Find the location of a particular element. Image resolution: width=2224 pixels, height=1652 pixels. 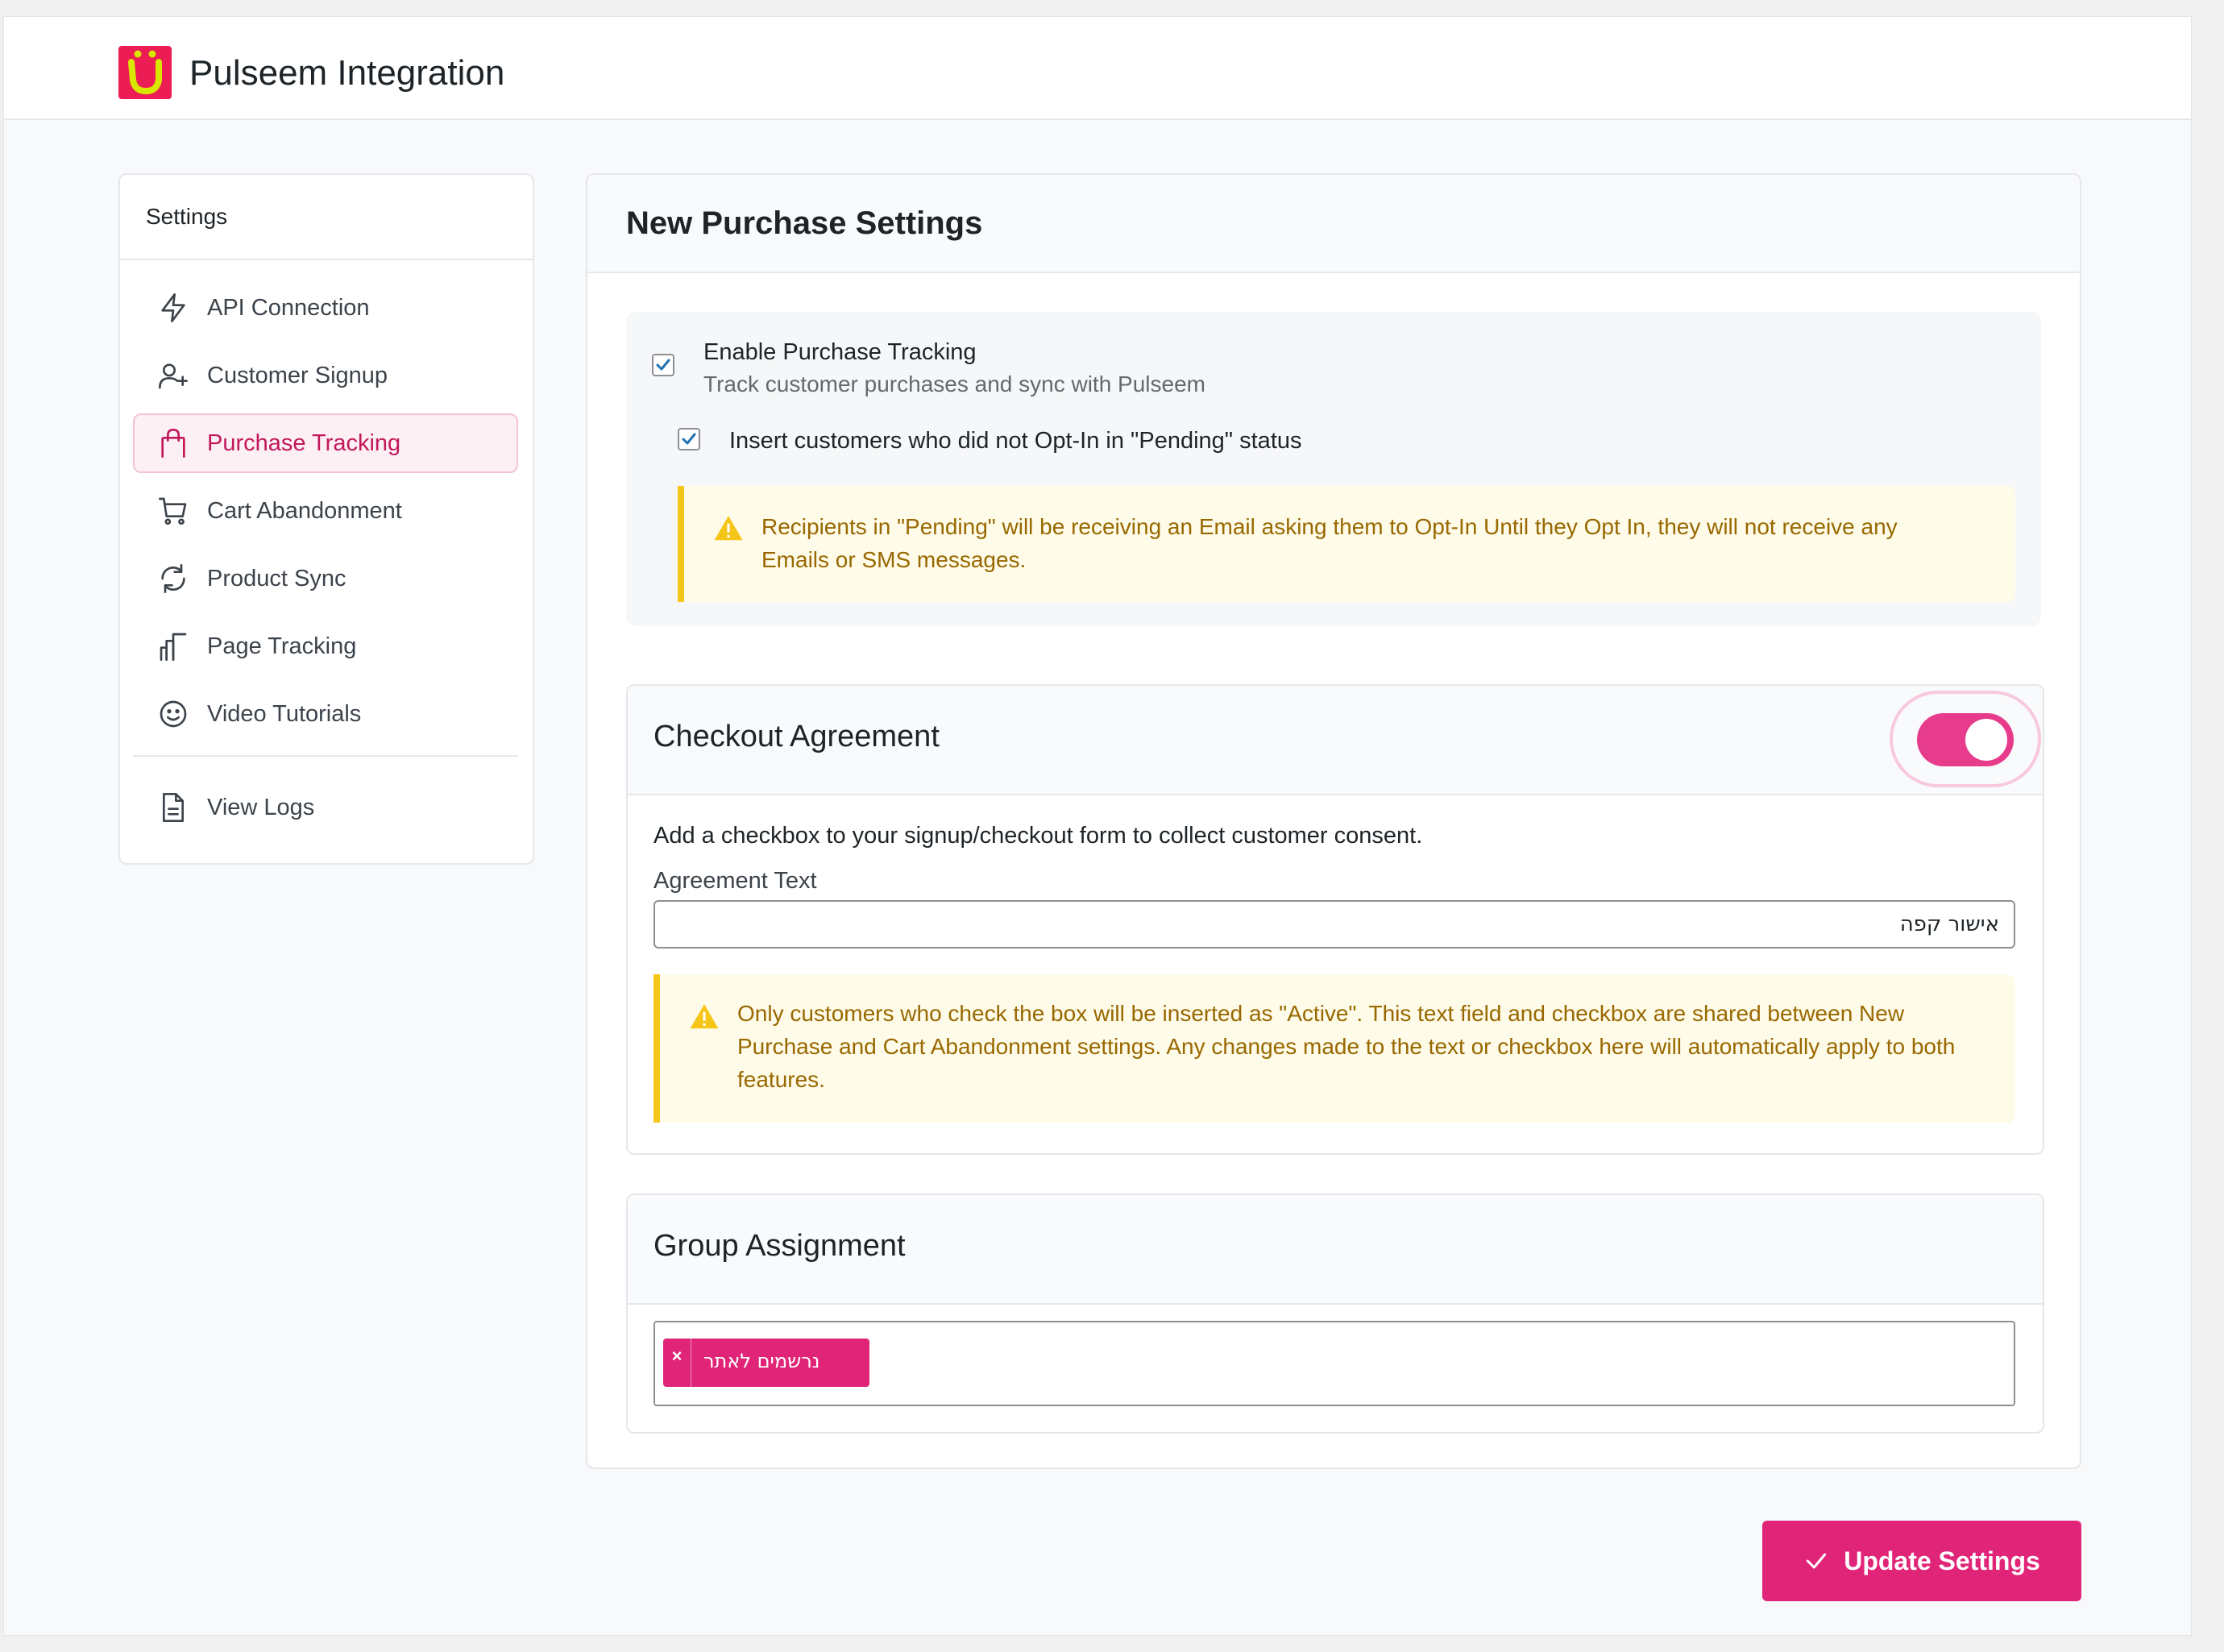

pending-status-checkbox is located at coordinates (689, 439).